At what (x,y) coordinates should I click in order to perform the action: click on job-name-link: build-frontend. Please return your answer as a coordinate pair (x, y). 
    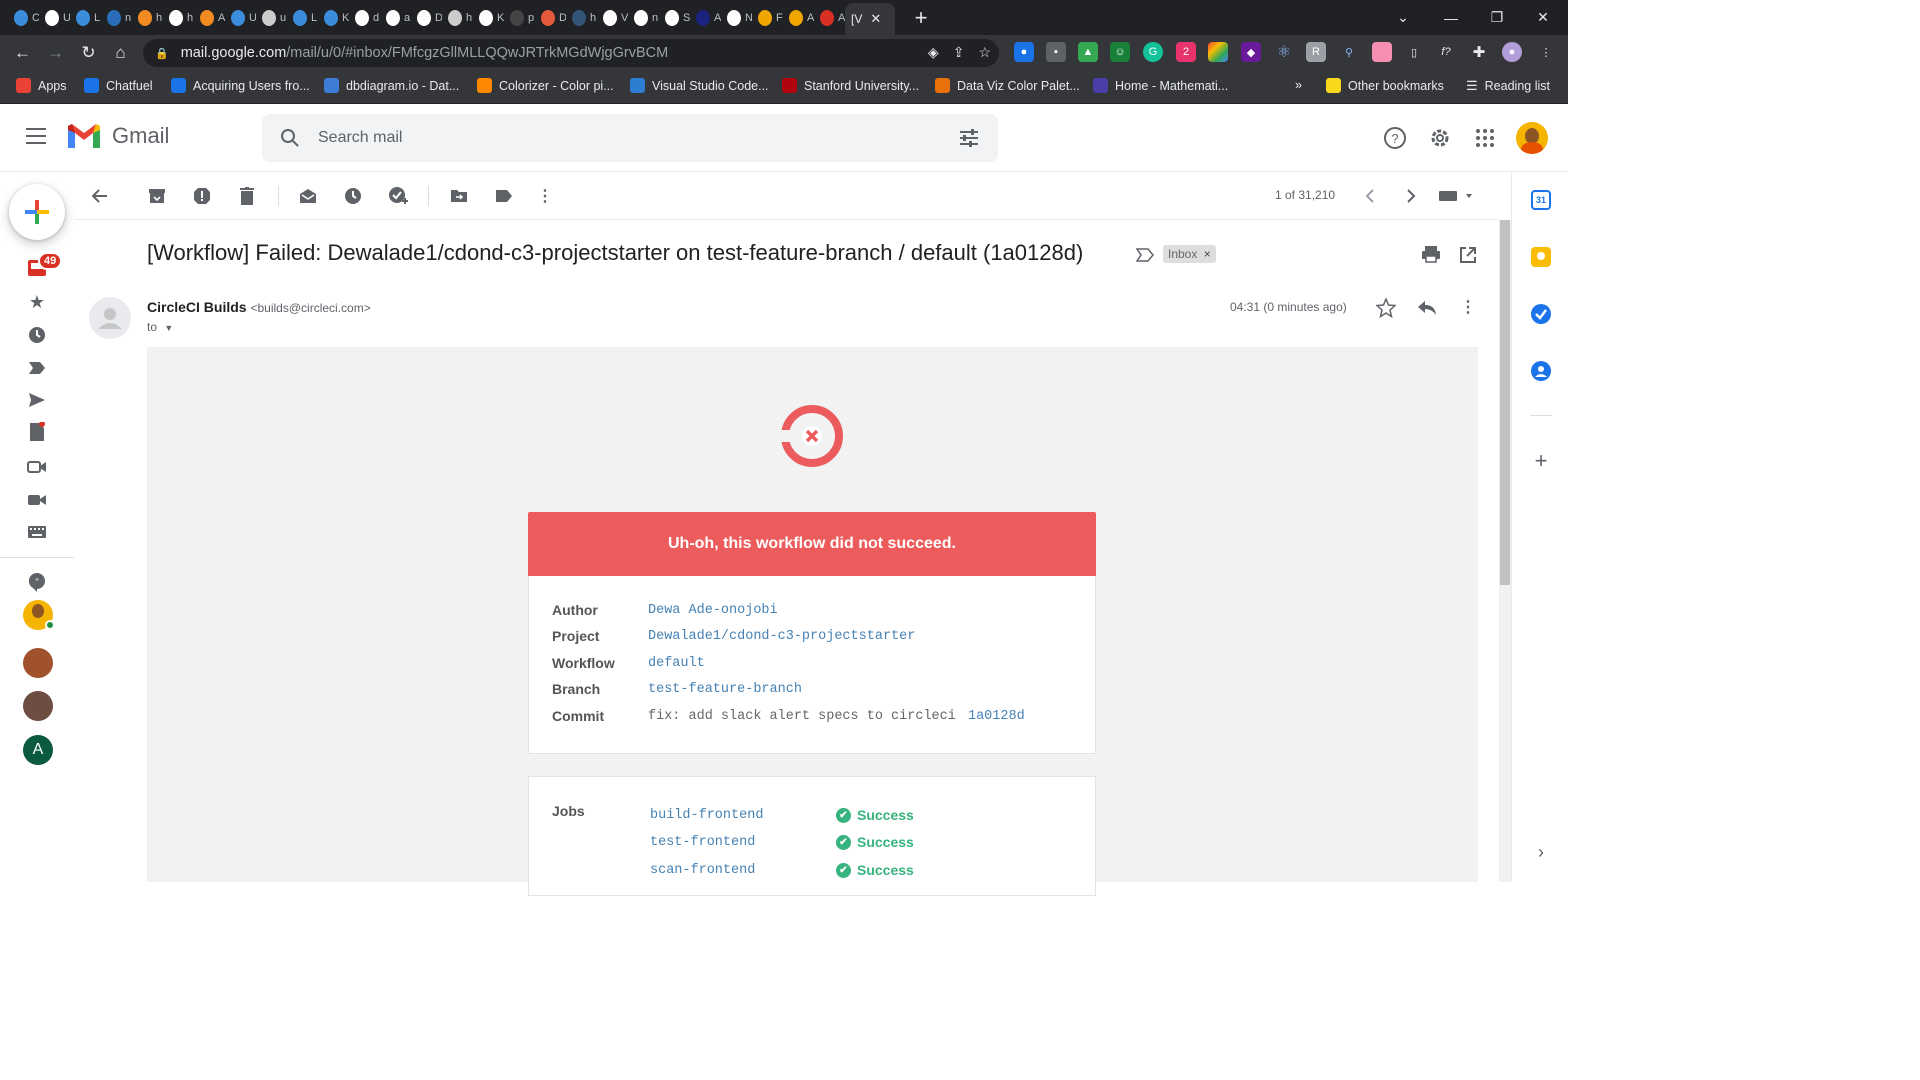
    Looking at the image, I should click on (706, 815).